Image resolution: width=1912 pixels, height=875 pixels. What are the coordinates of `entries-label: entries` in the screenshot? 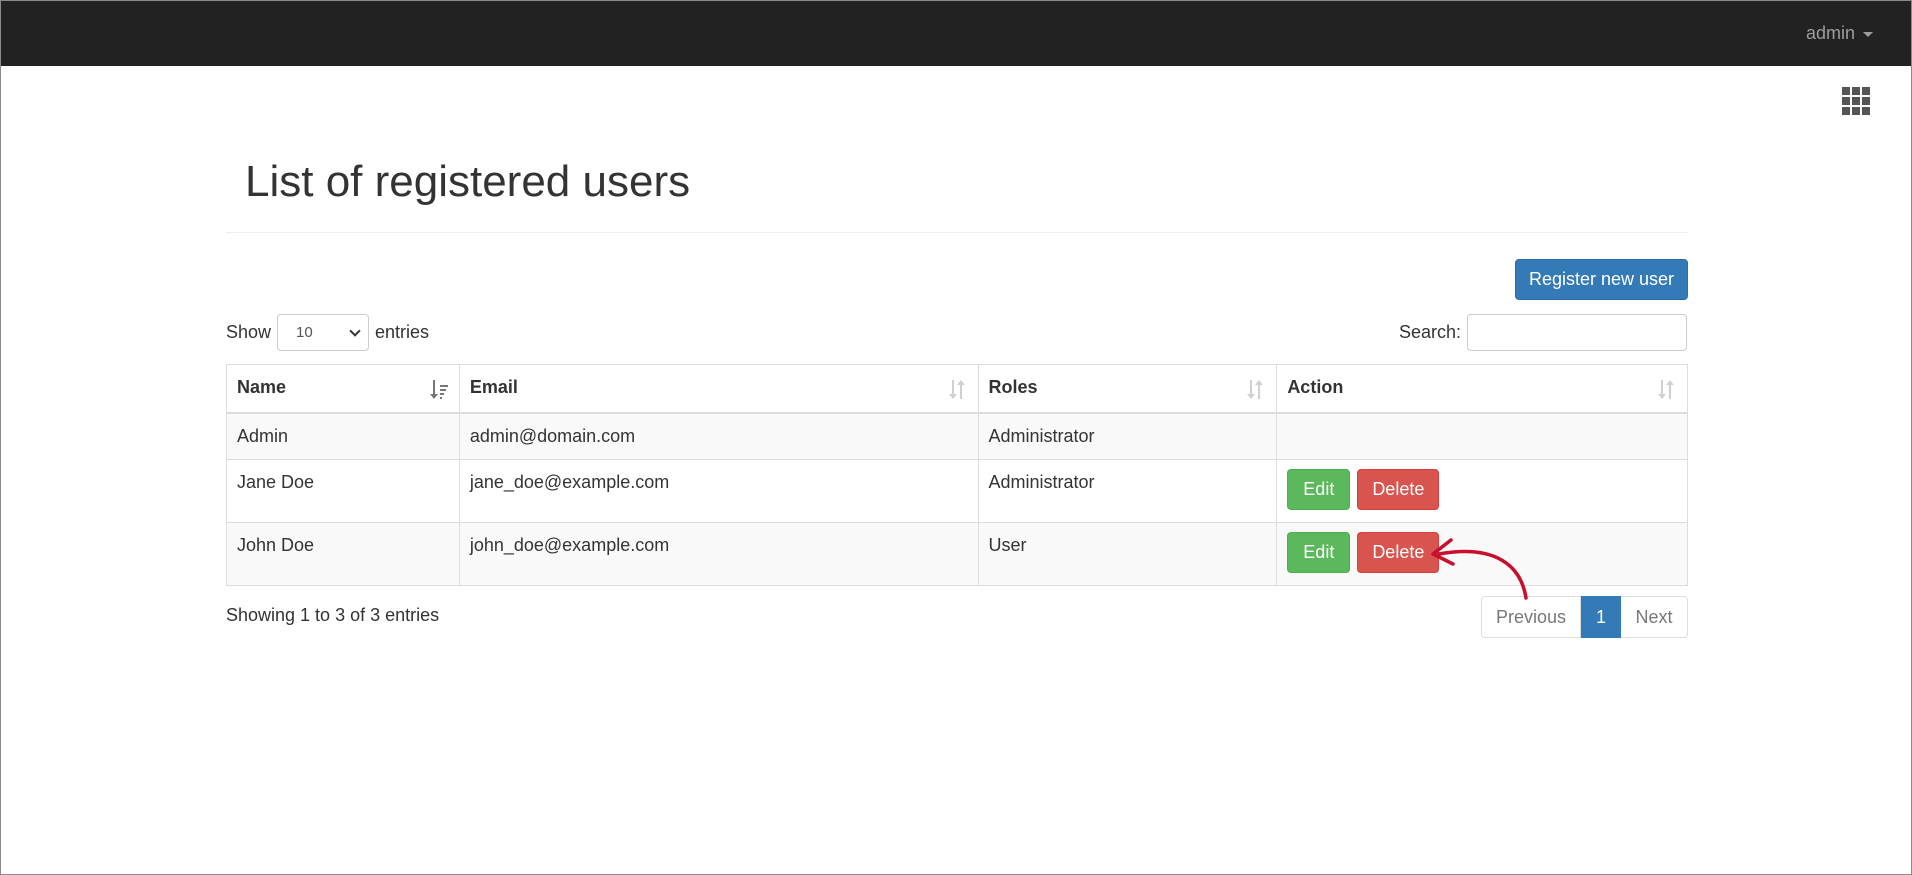 It's located at (402, 332).